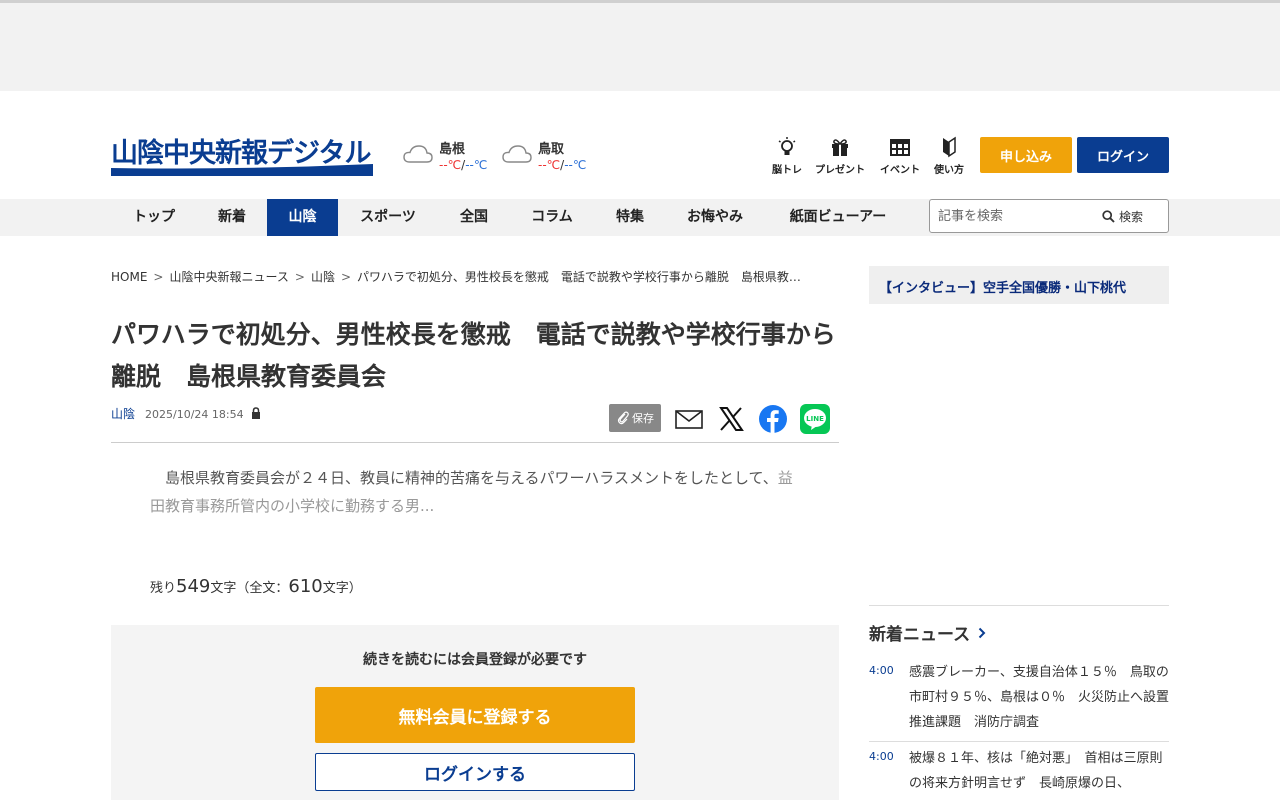 The height and width of the screenshot is (800, 1280). I want to click on save-label: 保存, so click(643, 418).